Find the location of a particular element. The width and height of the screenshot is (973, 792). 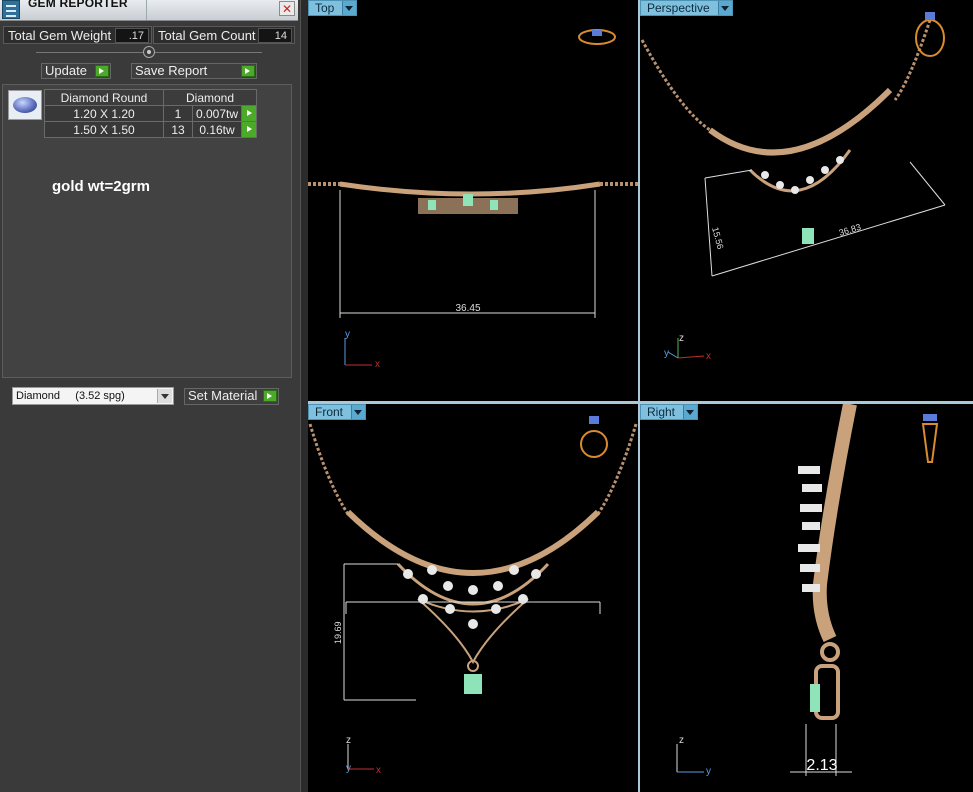

close-button: ✕ is located at coordinates (287, 8).